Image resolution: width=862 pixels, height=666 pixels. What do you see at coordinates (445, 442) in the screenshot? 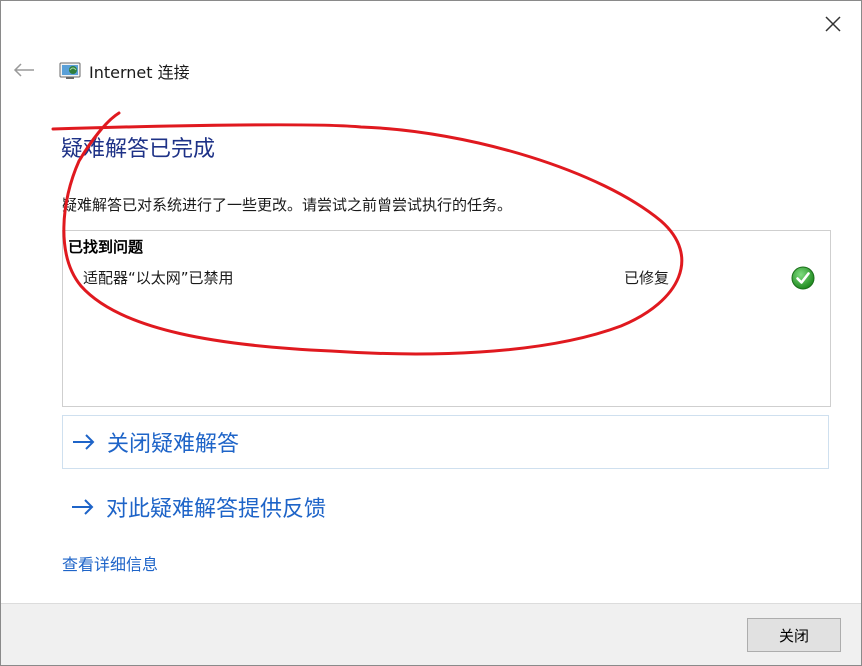
I see `close-troubleshooter-link: 关闭疑难解答` at bounding box center [445, 442].